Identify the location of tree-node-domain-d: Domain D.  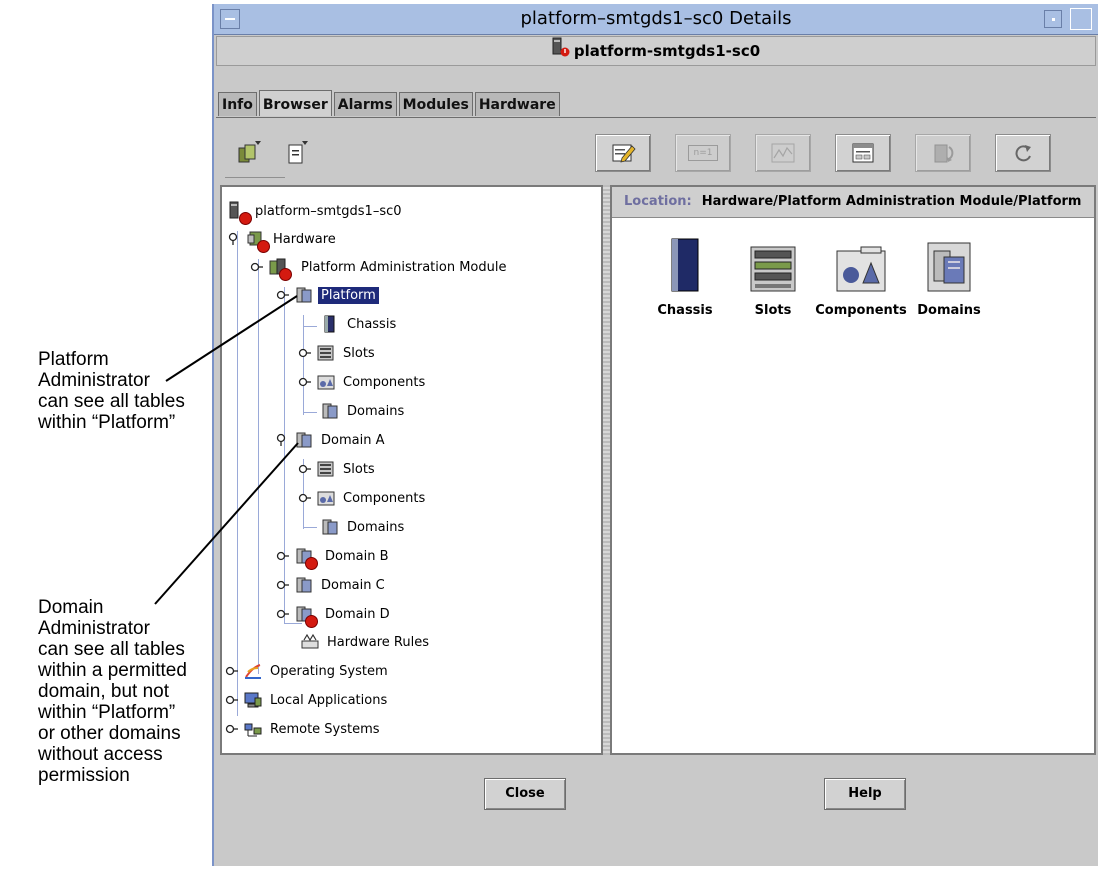
(334, 615).